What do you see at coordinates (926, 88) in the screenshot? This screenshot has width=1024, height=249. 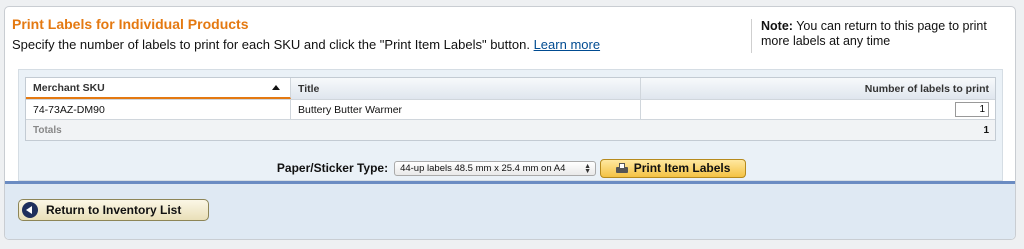 I see `column-label-label-count: Number of labels to print` at bounding box center [926, 88].